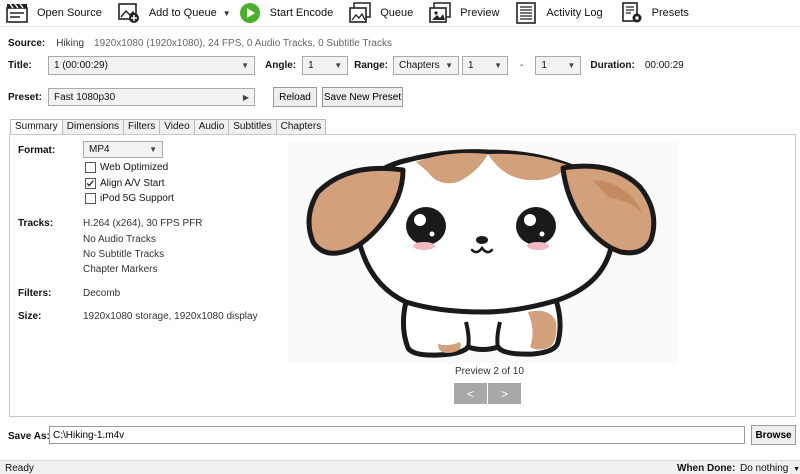  What do you see at coordinates (19, 468) in the screenshot?
I see `status-text: Ready` at bounding box center [19, 468].